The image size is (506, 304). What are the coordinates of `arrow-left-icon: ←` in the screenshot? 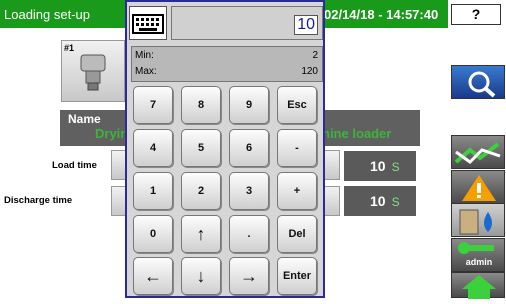 It's located at (153, 276).